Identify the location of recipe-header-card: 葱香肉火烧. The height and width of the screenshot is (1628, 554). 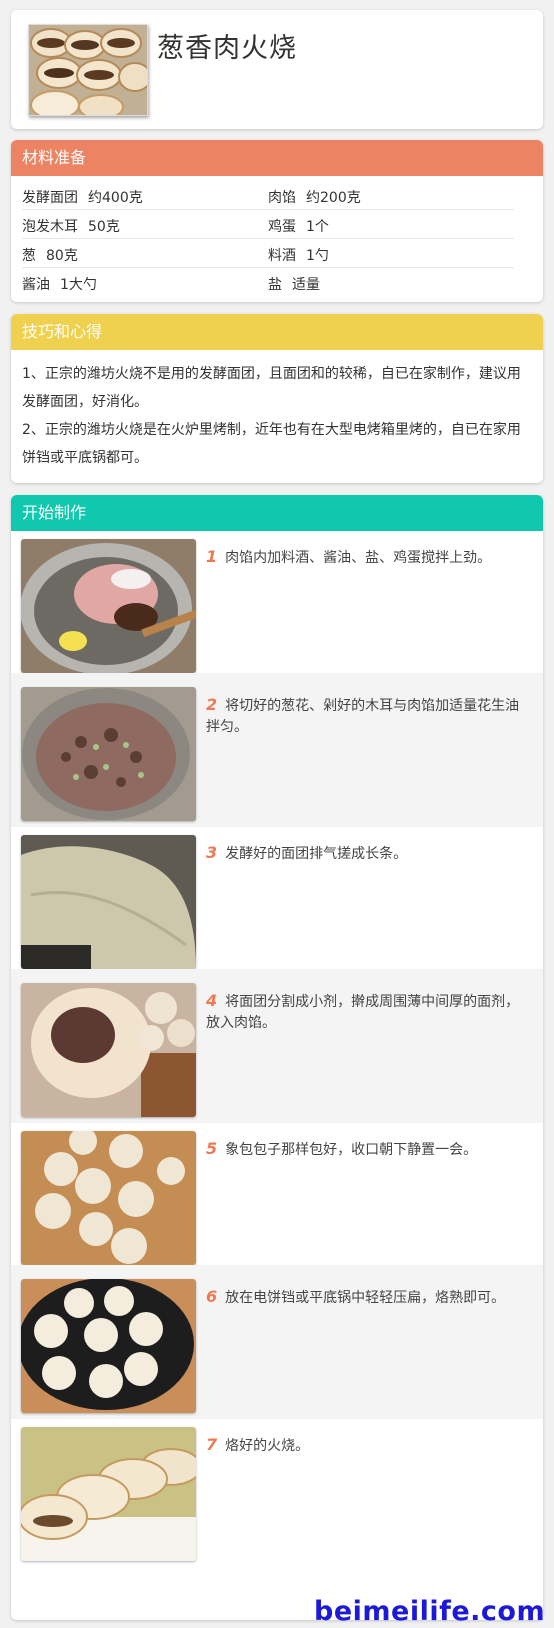
(277, 69).